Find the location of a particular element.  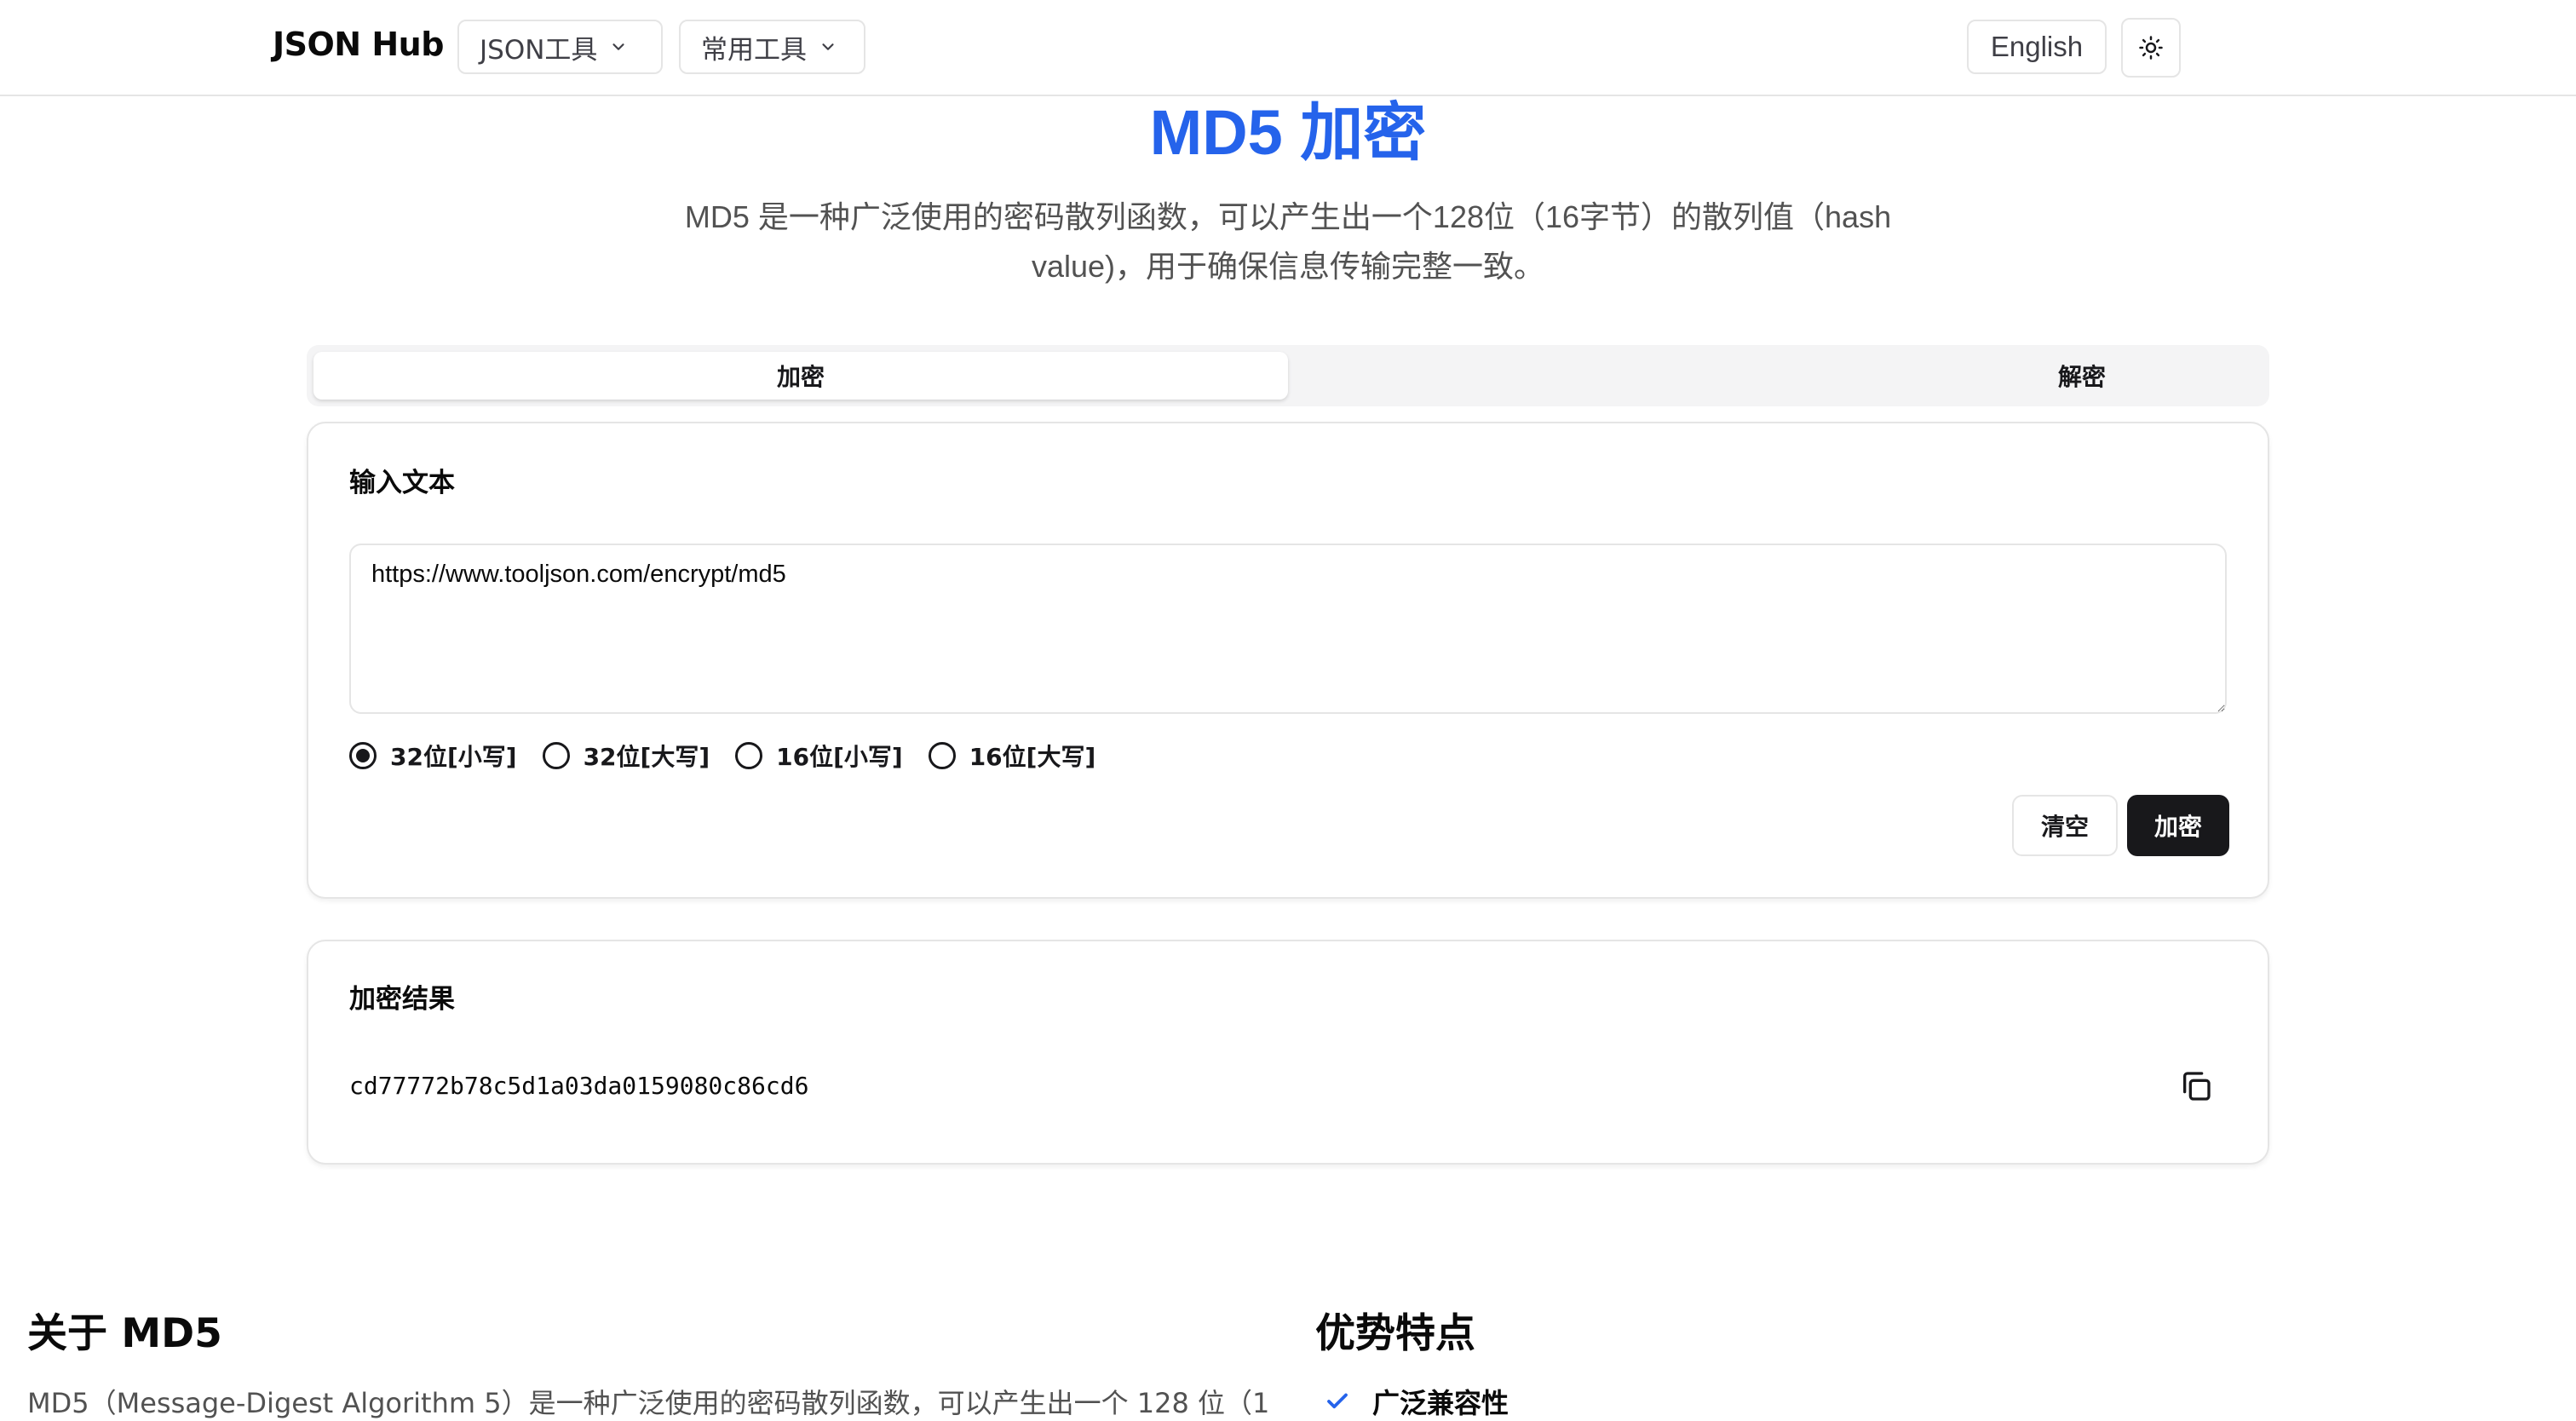

mode-tabs: 加密 解密 is located at coordinates (1288, 375).